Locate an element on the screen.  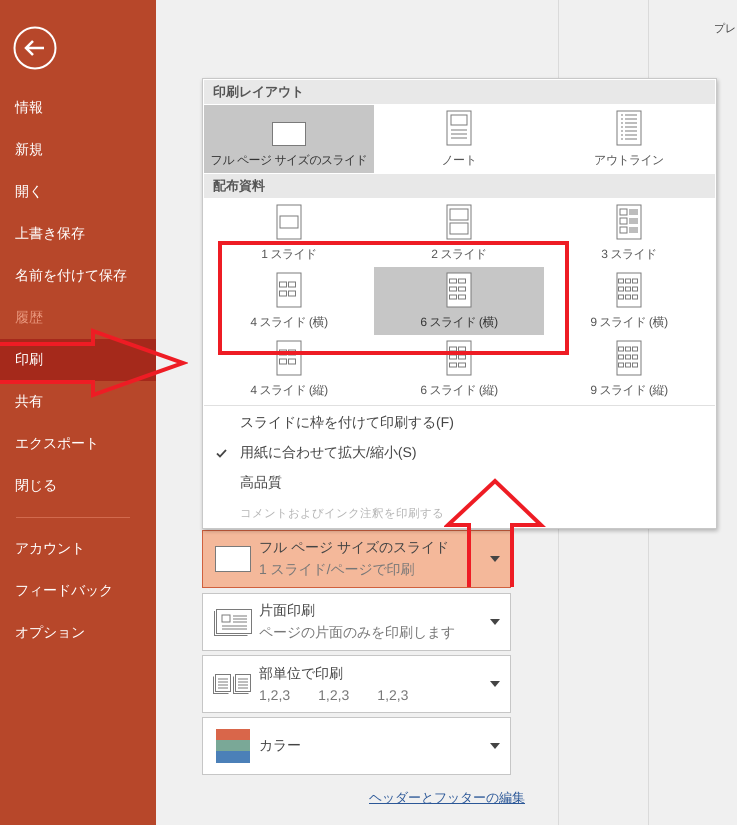
layout-option: フル ページ サイズのスライド is located at coordinates (289, 139).